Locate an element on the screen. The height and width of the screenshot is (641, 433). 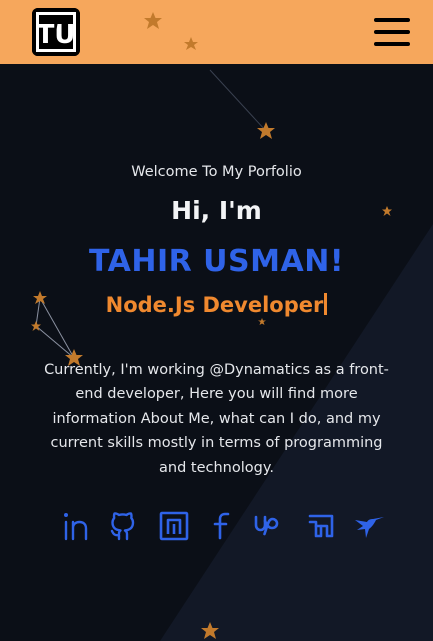
welcome-text: Welcome To My Porfolio is located at coordinates (216, 172).